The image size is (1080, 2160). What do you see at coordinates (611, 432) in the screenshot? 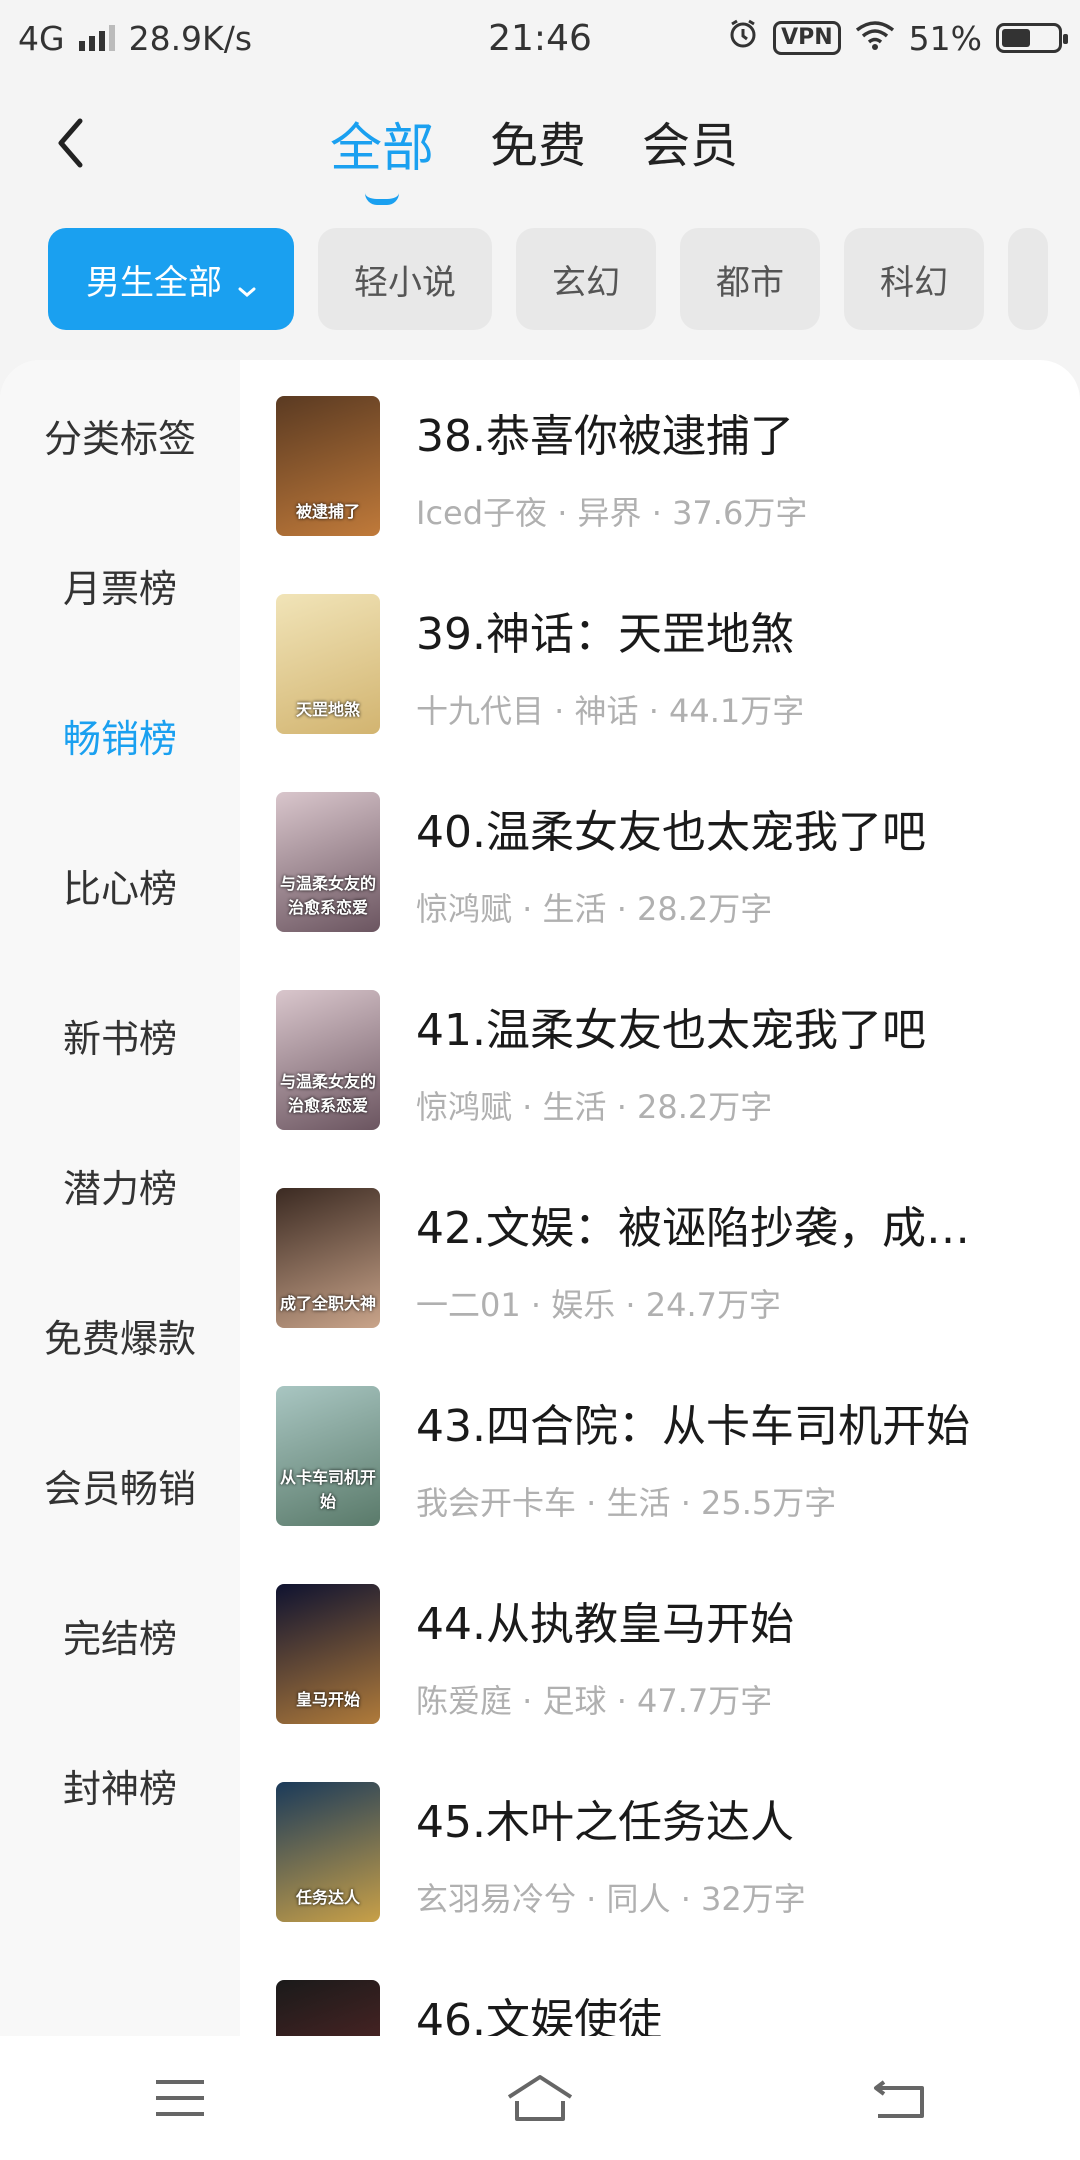
I see `book-title: 38.恭喜你被逮捕了` at bounding box center [611, 432].